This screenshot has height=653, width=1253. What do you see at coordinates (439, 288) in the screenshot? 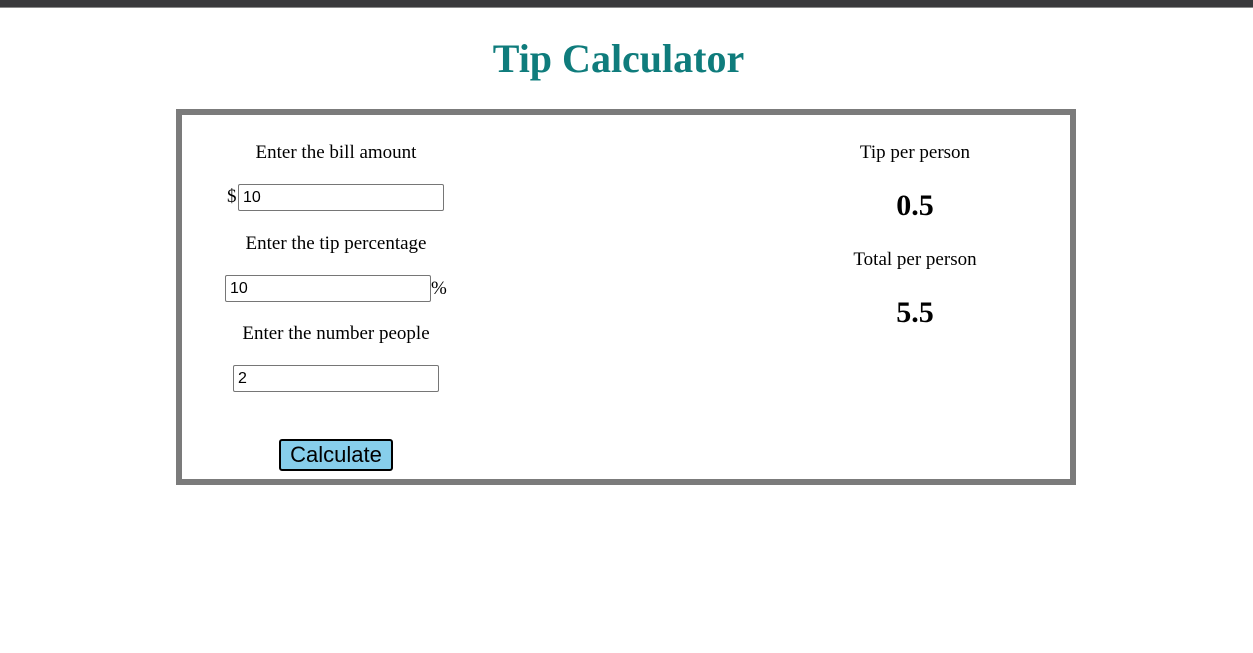
I see `percent-sign: %` at bounding box center [439, 288].